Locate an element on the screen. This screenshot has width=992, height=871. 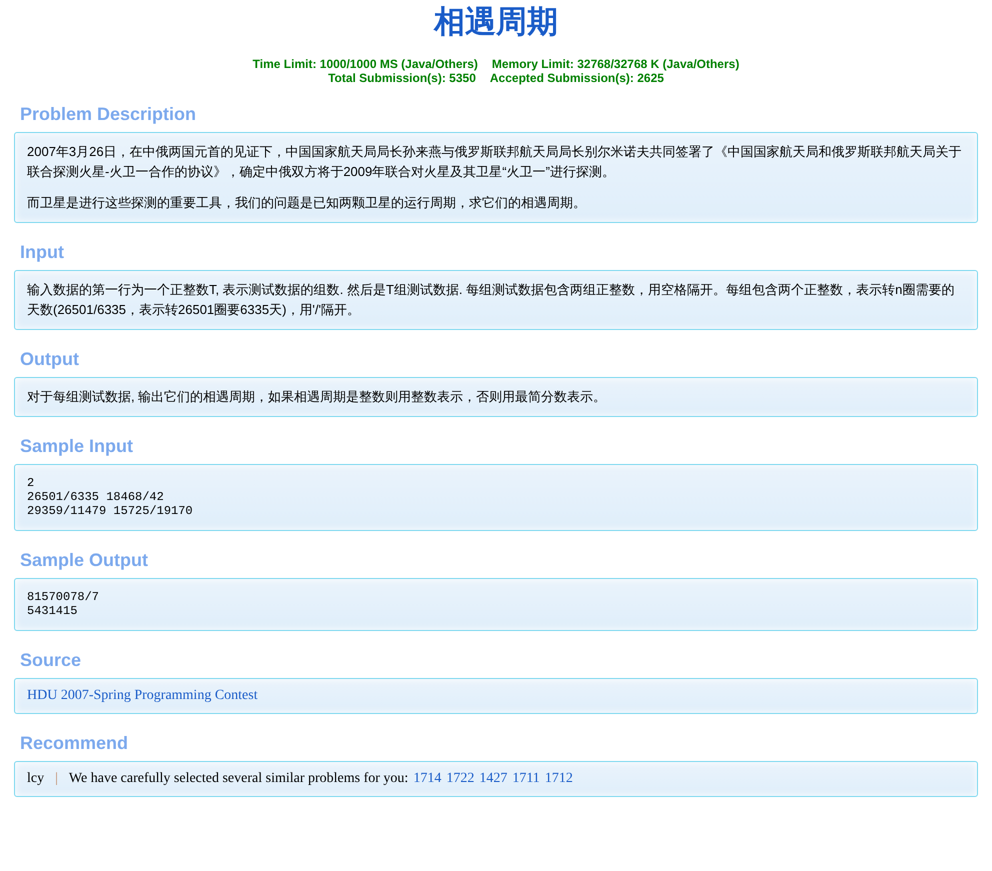
section-heading: Output is located at coordinates (50, 359).